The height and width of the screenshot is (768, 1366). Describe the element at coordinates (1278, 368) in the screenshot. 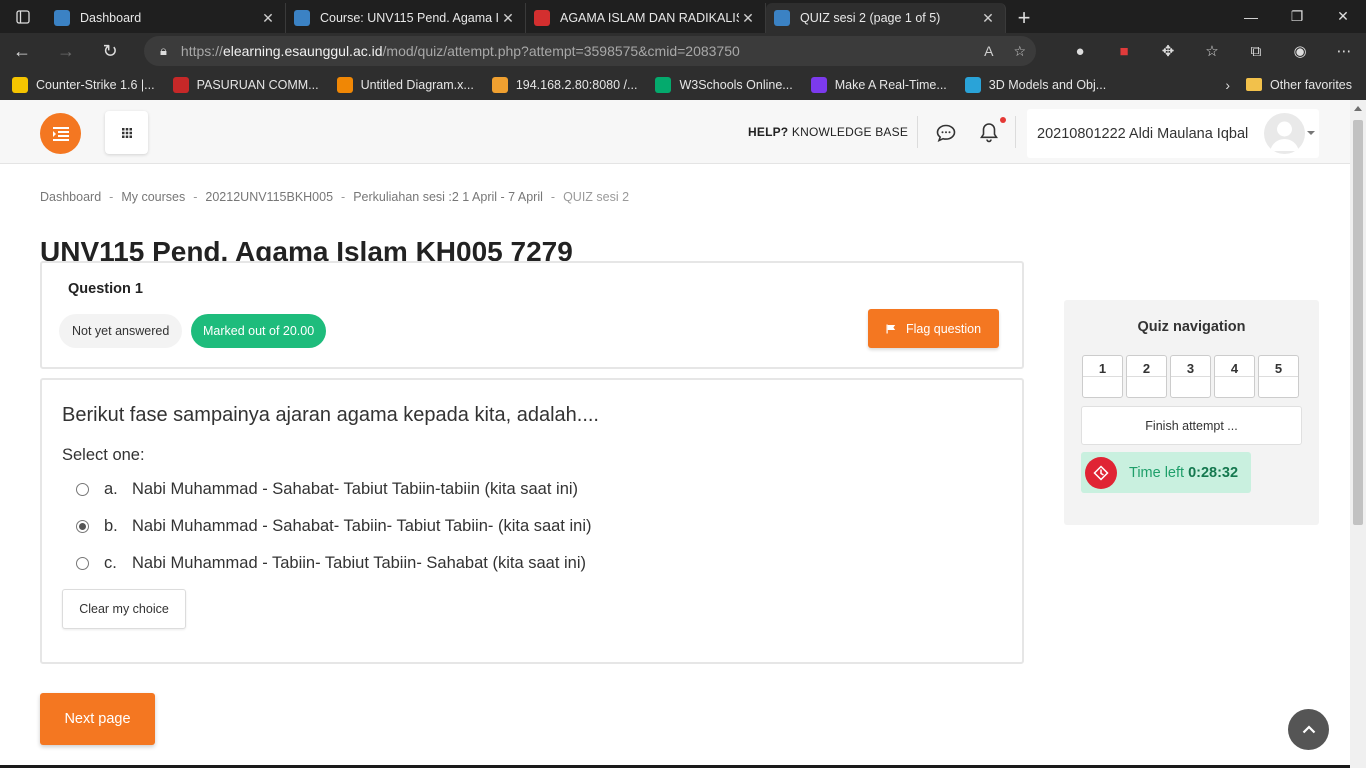

I see `quiz-nav-number: 5` at that location.